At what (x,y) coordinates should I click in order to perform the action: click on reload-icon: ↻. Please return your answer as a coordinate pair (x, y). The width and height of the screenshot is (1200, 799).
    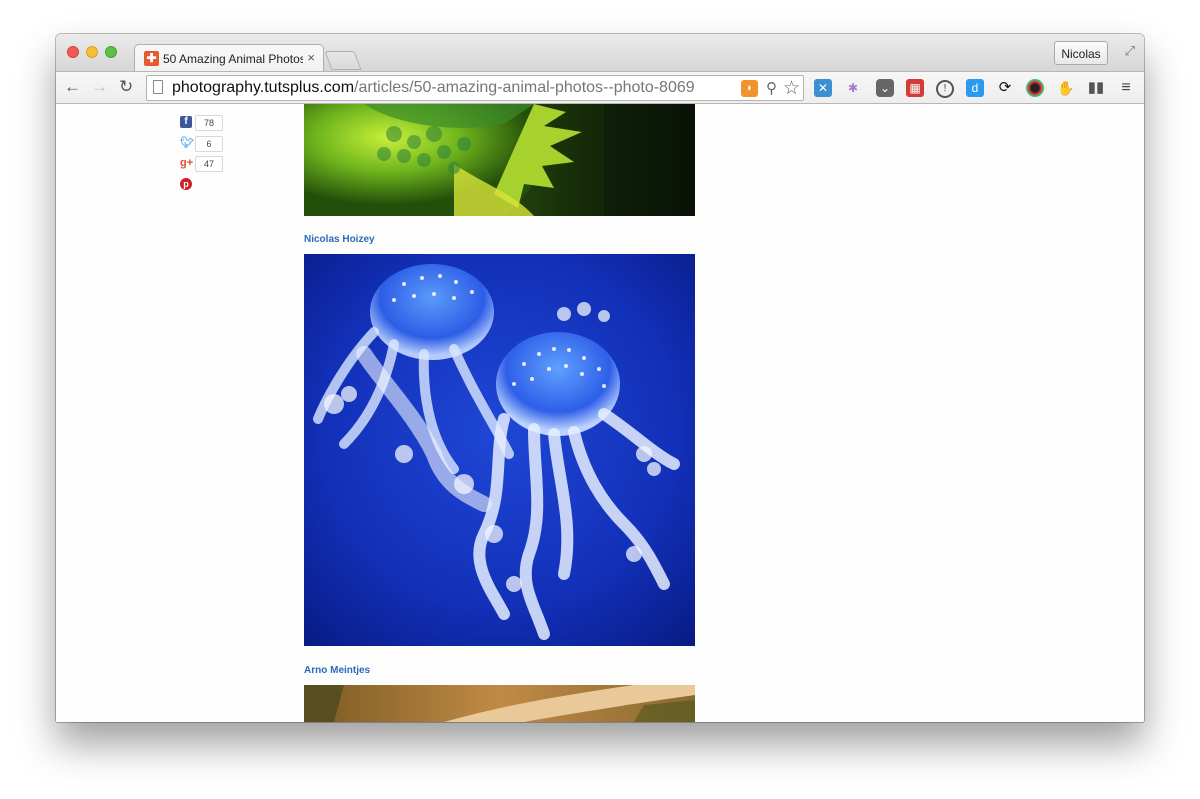
    Looking at the image, I should click on (126, 87).